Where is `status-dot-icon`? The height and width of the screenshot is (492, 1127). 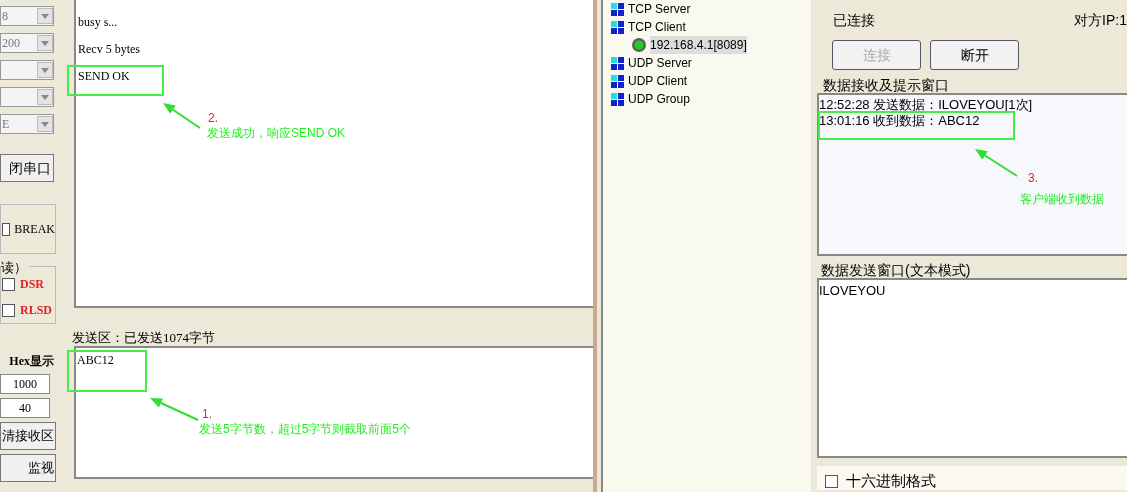
status-dot-icon is located at coordinates (639, 45).